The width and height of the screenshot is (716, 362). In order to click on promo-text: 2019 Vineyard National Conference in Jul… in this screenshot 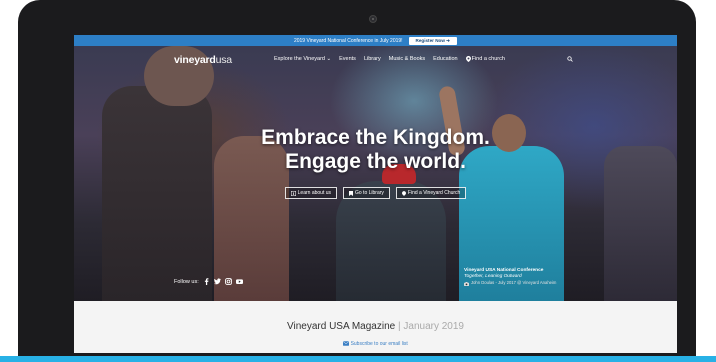, I will do `click(348, 40)`.